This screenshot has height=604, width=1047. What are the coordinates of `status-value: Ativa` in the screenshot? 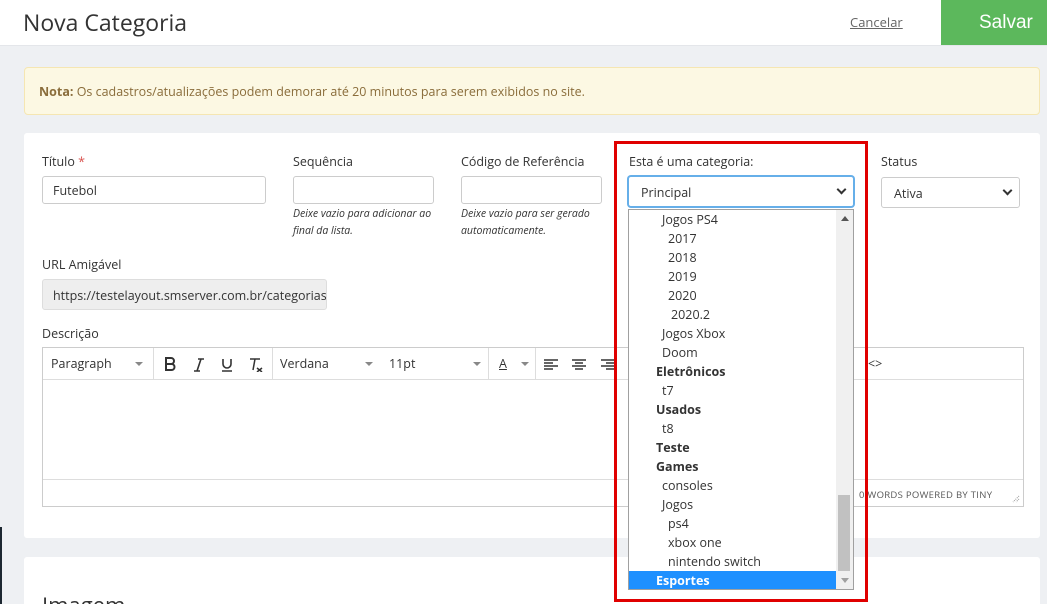 It's located at (908, 193).